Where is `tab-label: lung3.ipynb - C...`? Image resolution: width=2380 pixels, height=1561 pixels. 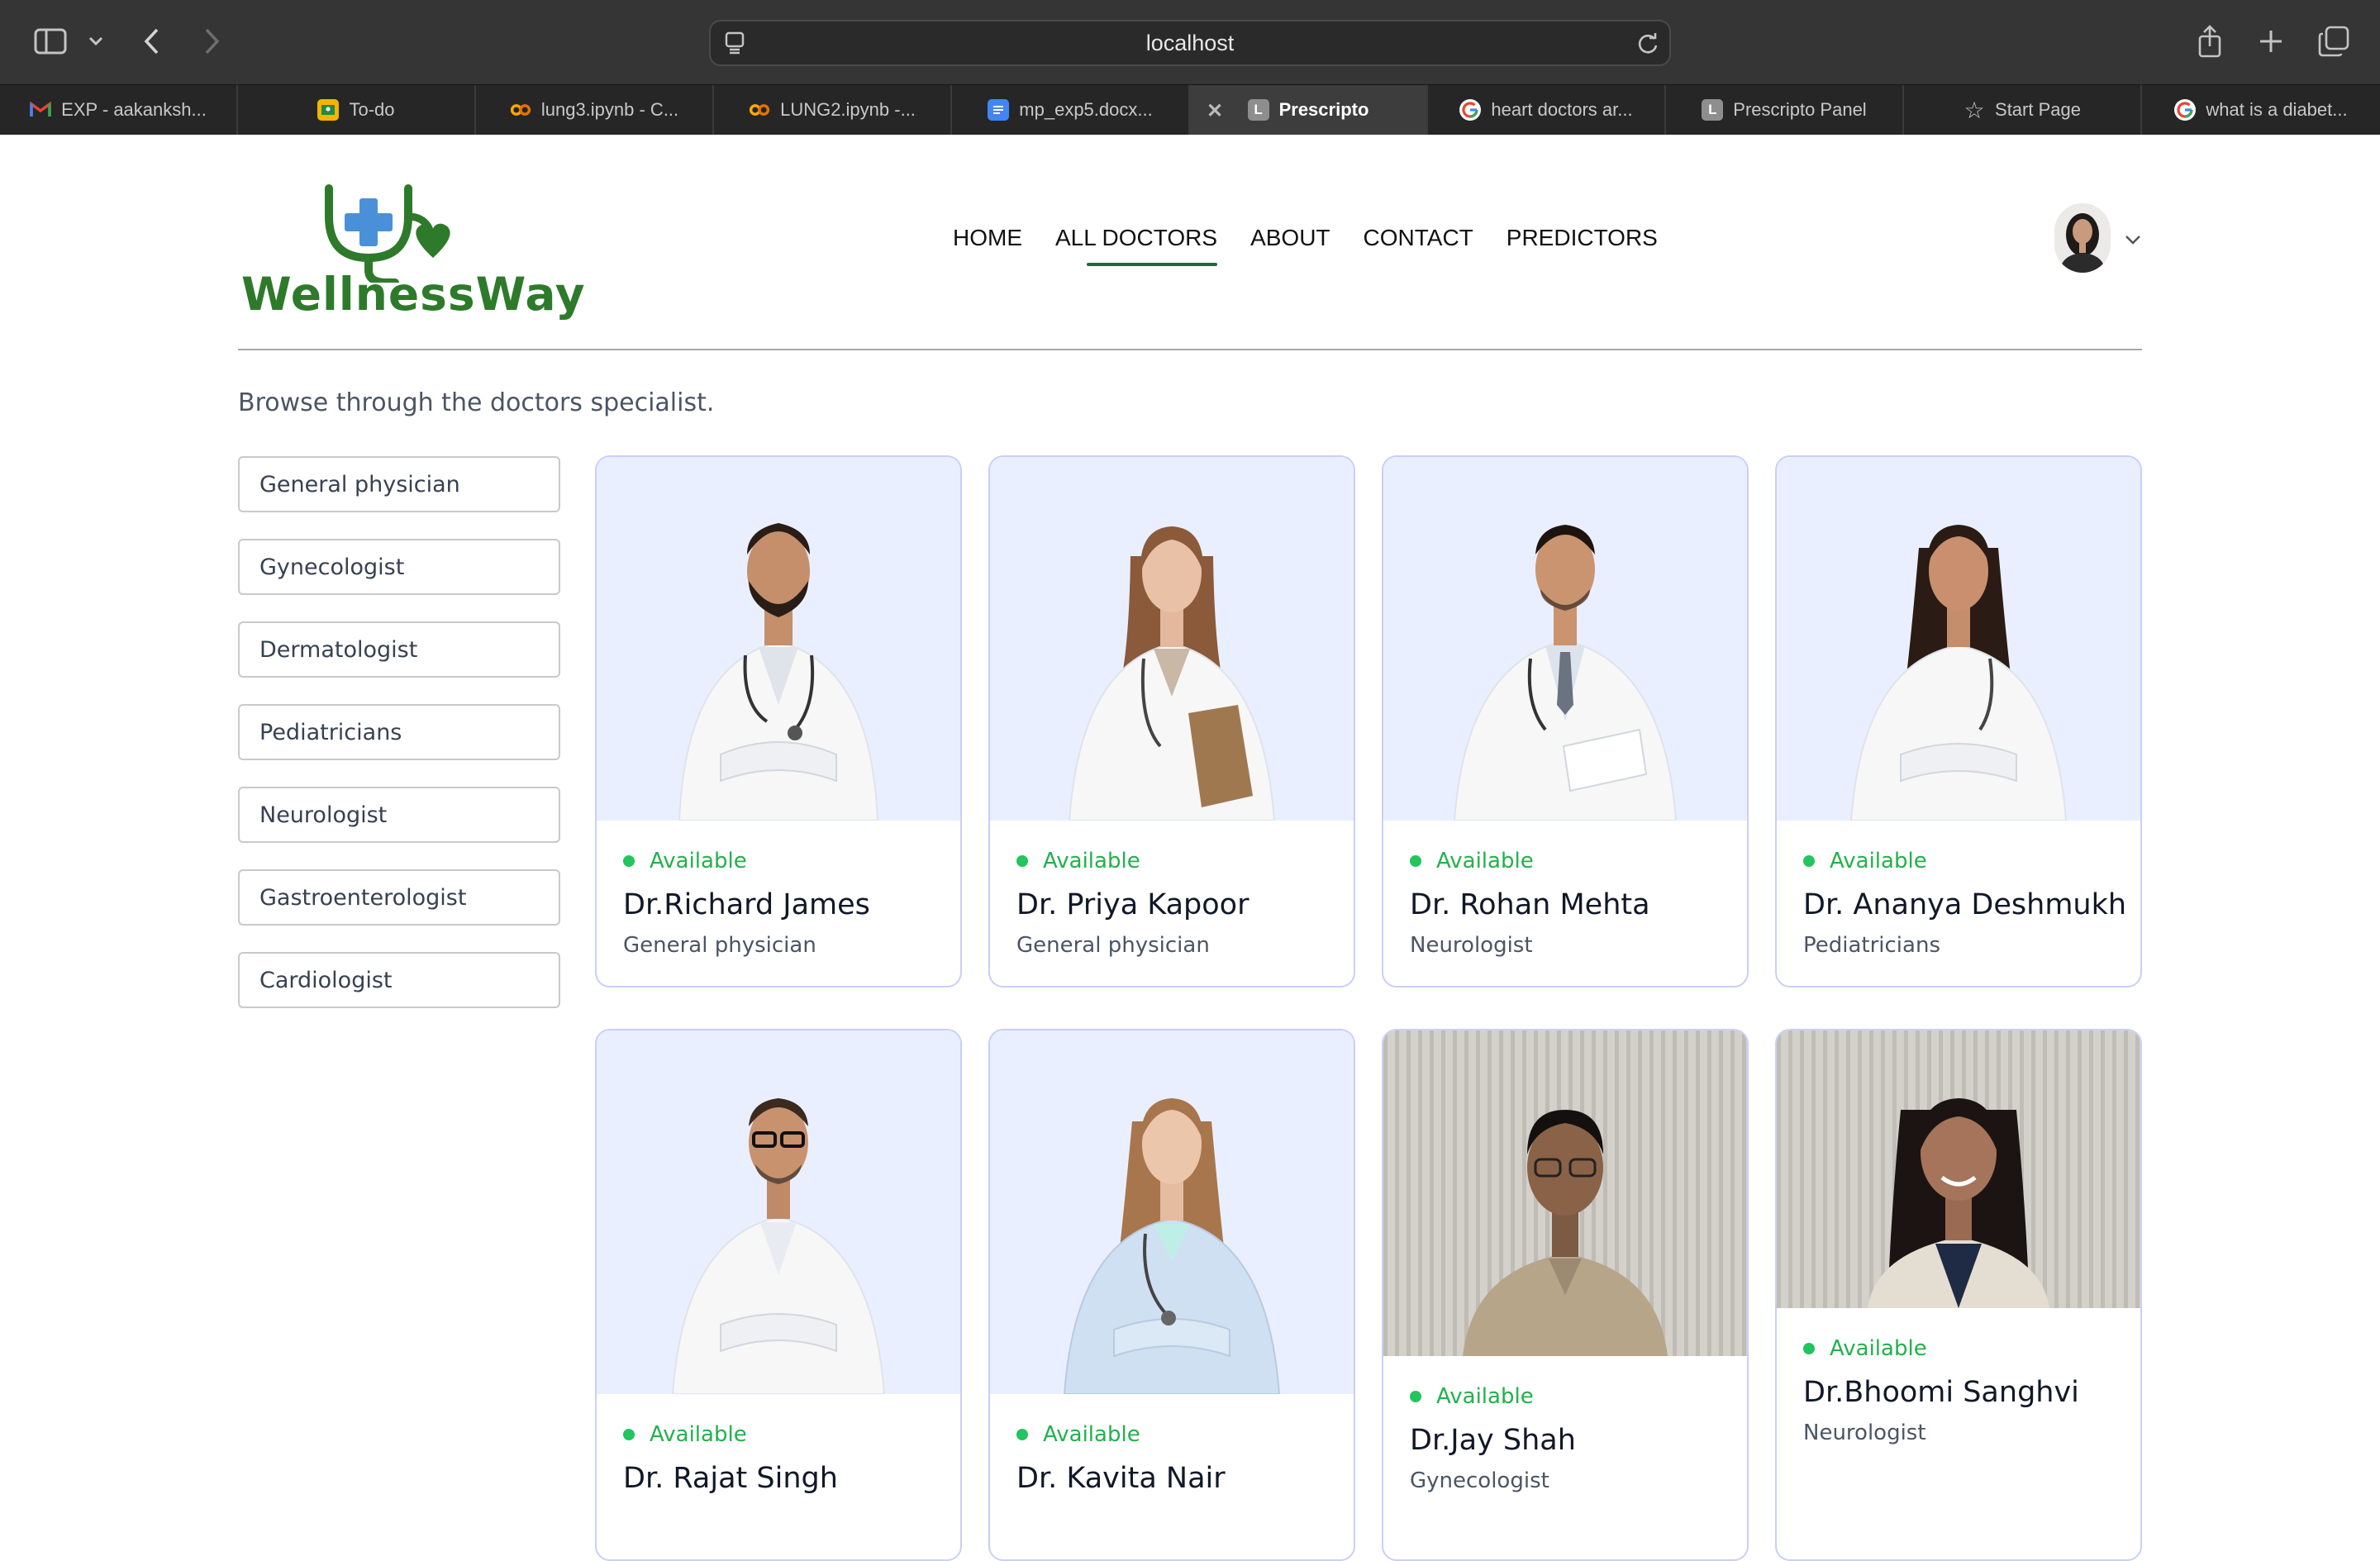 tab-label: lung3.ipynb - C... is located at coordinates (609, 109).